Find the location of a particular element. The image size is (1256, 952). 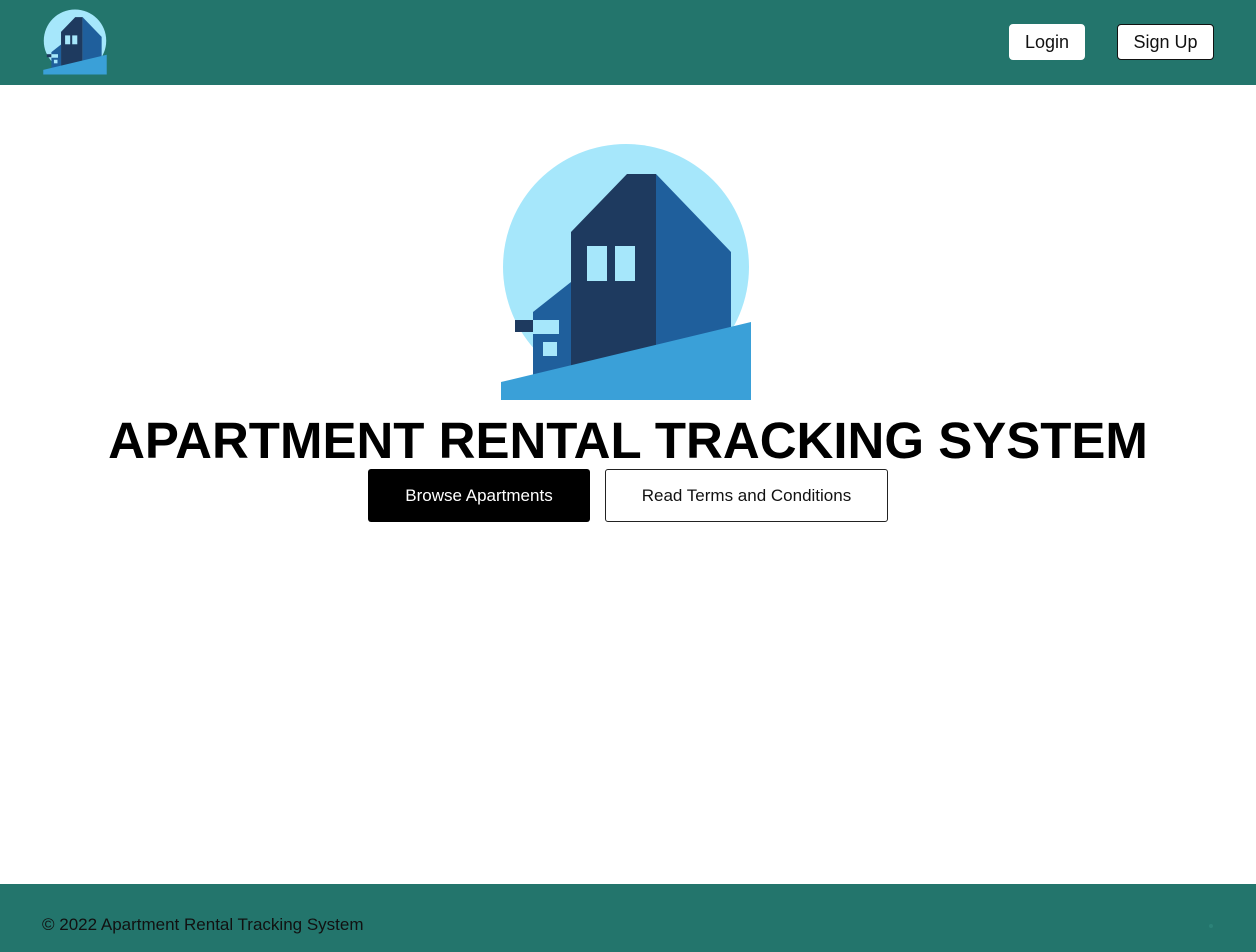

copyright-text: © 2022 Apartment Rental Tracking System is located at coordinates (203, 924).